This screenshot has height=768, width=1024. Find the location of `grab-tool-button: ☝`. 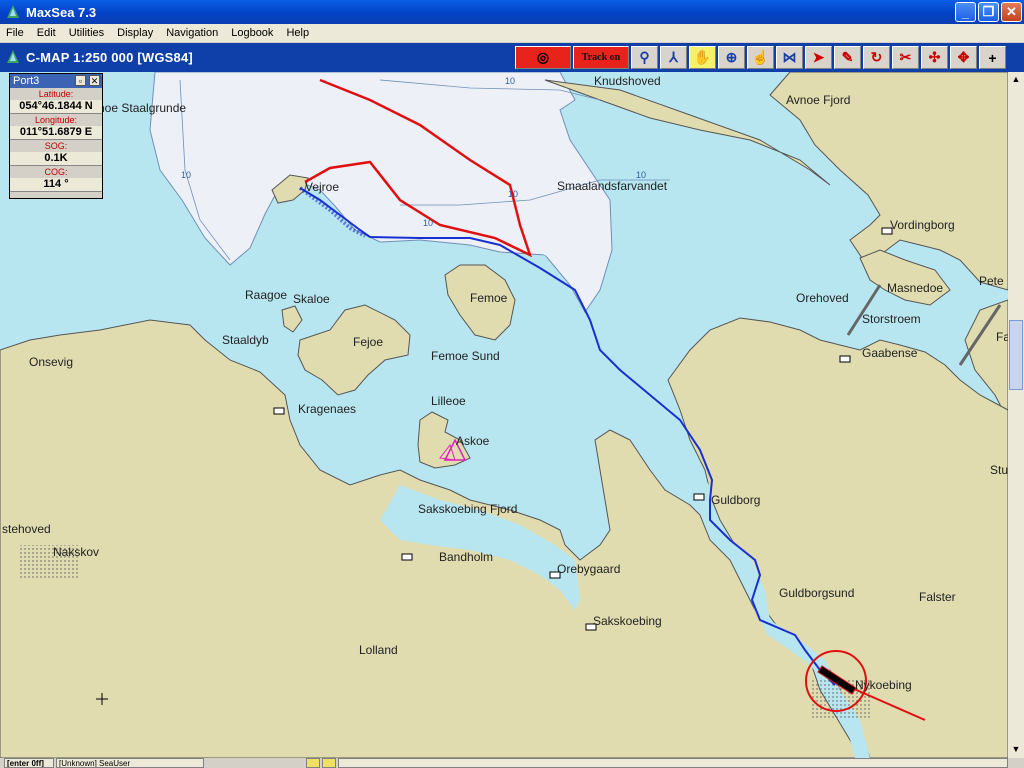

grab-tool-button: ☝ is located at coordinates (760, 57).